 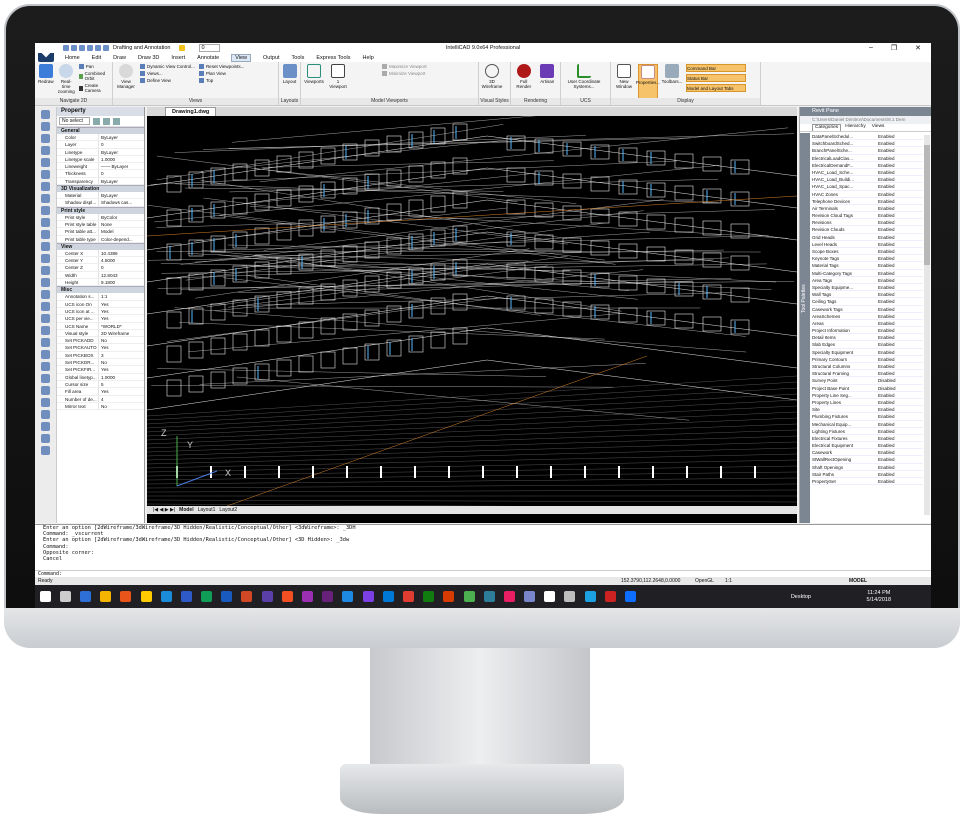 I want to click on category-row: Wall Tags Enabled, so click(x=867, y=295).